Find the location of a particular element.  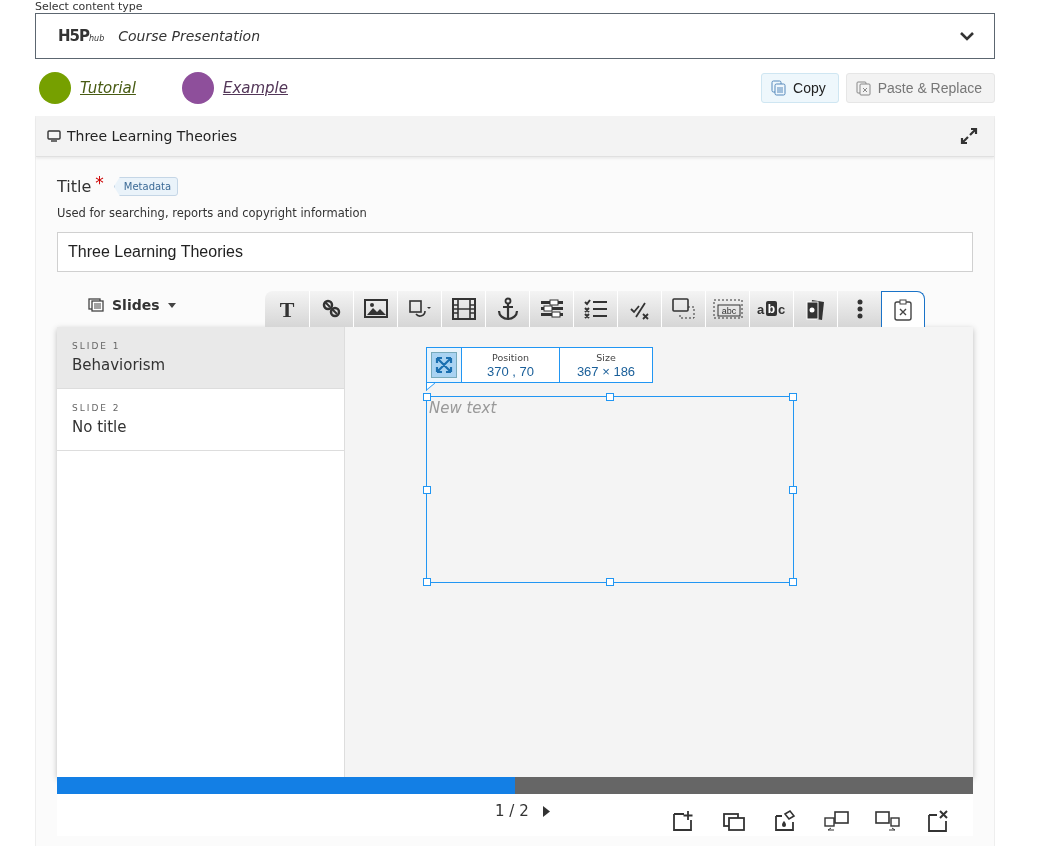

caret-icon is located at coordinates (171, 305).